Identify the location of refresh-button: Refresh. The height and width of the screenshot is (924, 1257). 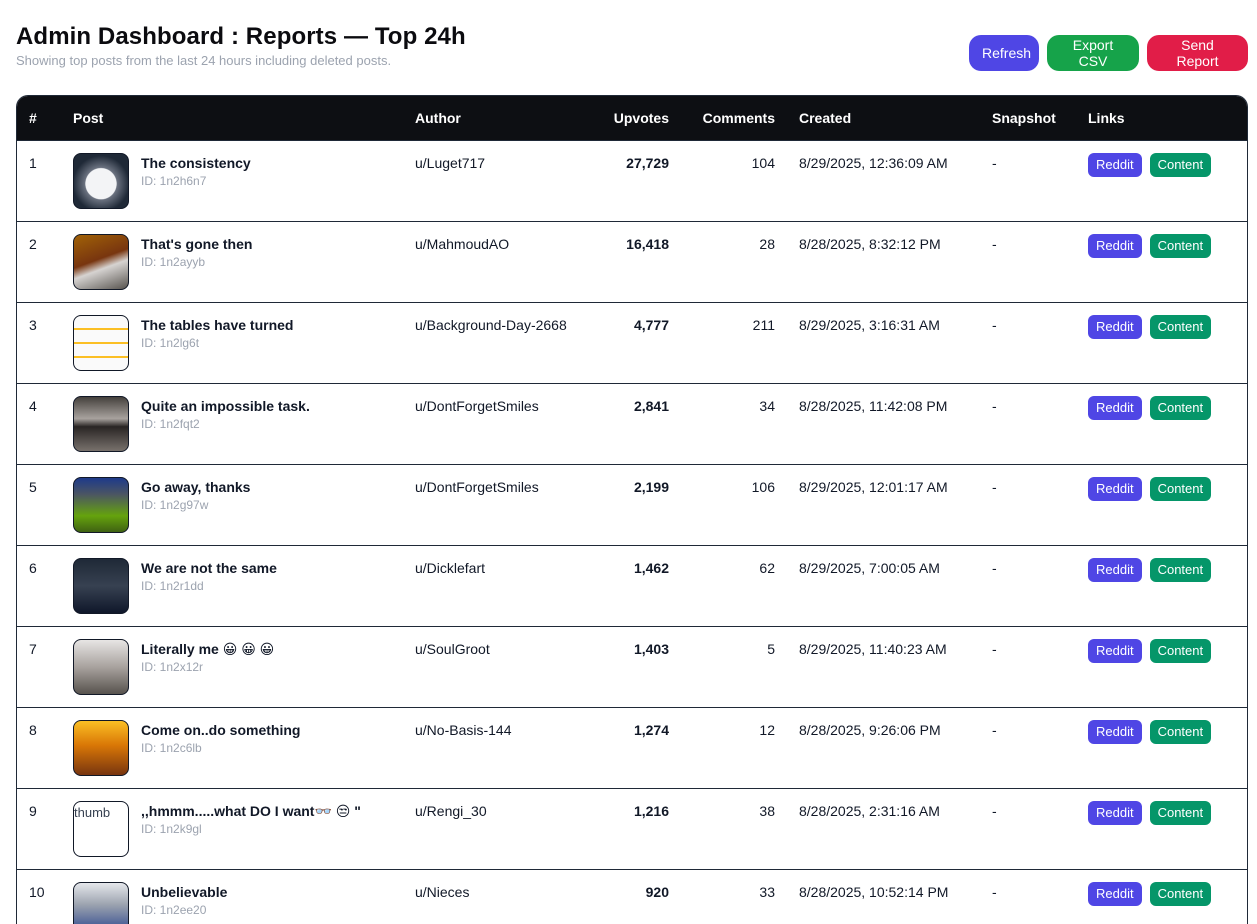
(1004, 53).